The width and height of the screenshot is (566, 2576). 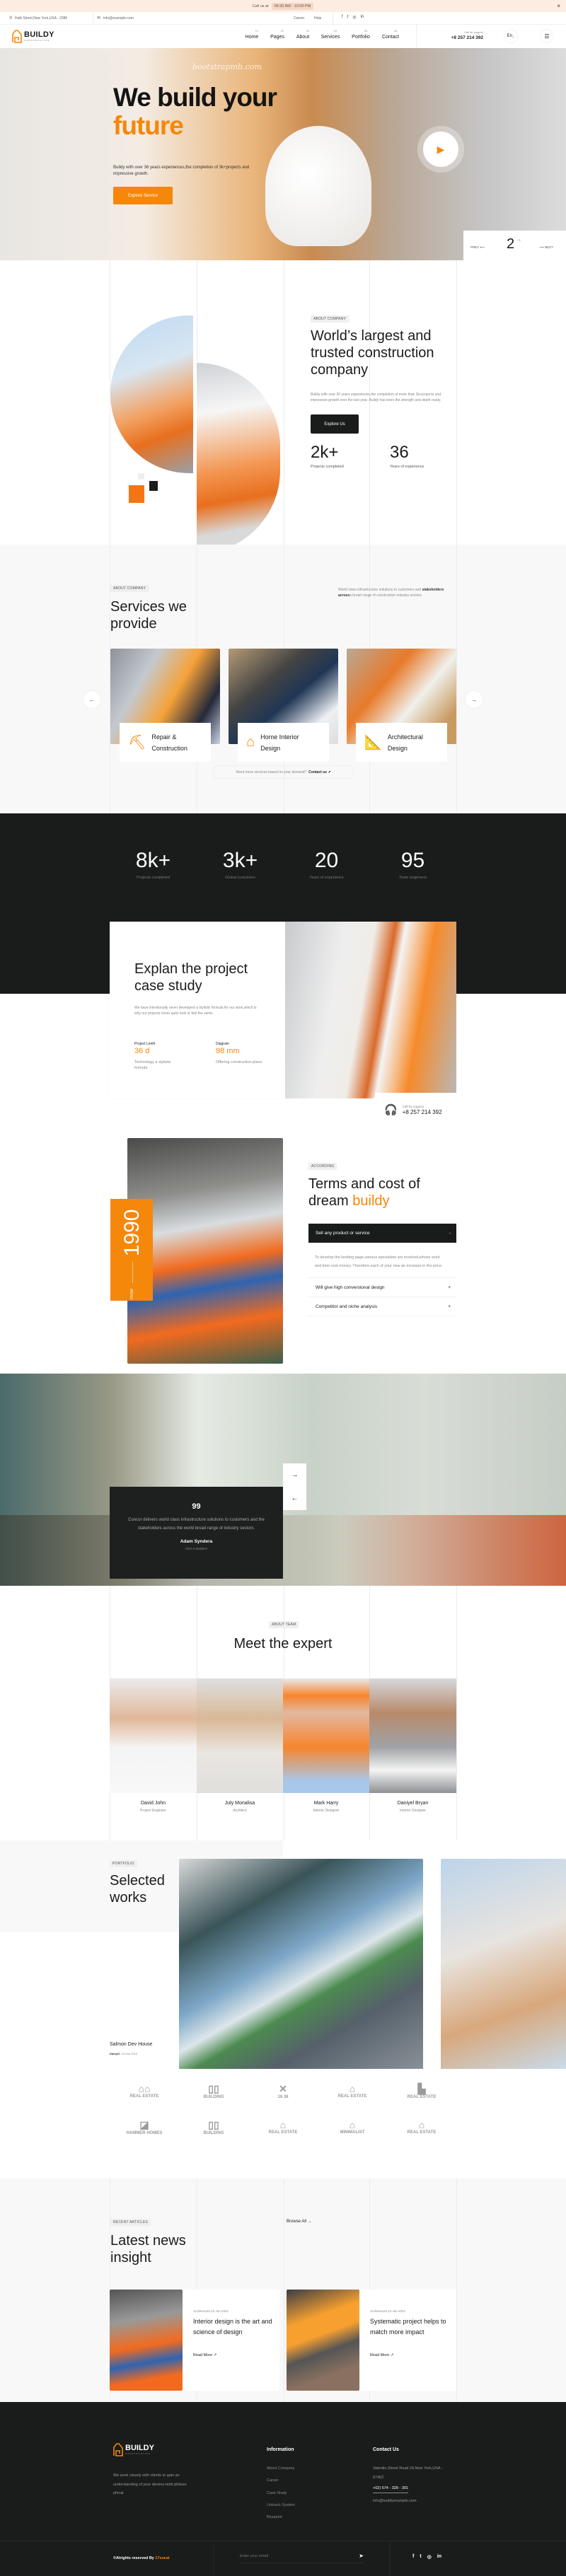 What do you see at coordinates (196, 1507) in the screenshot?
I see `quote-icon: 99` at bounding box center [196, 1507].